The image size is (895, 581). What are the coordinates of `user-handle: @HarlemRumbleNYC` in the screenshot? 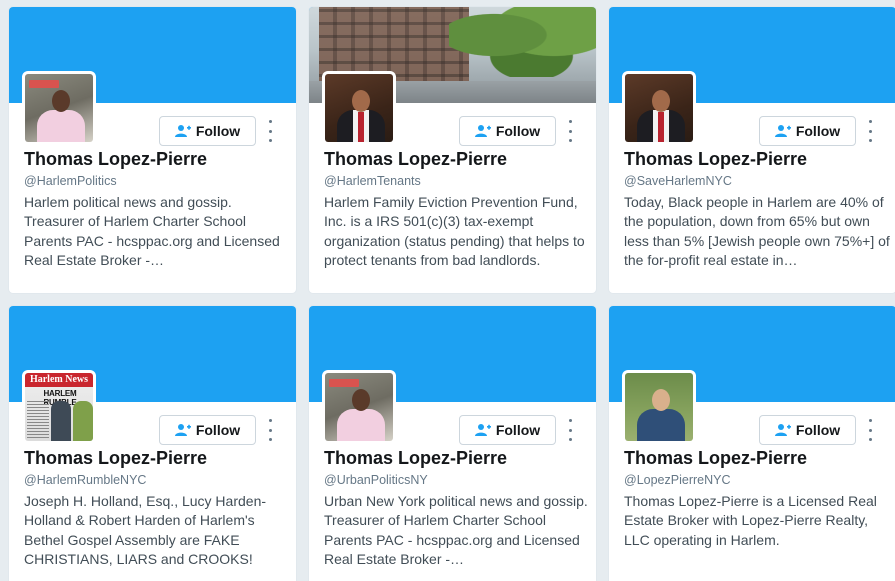 It's located at (85, 480).